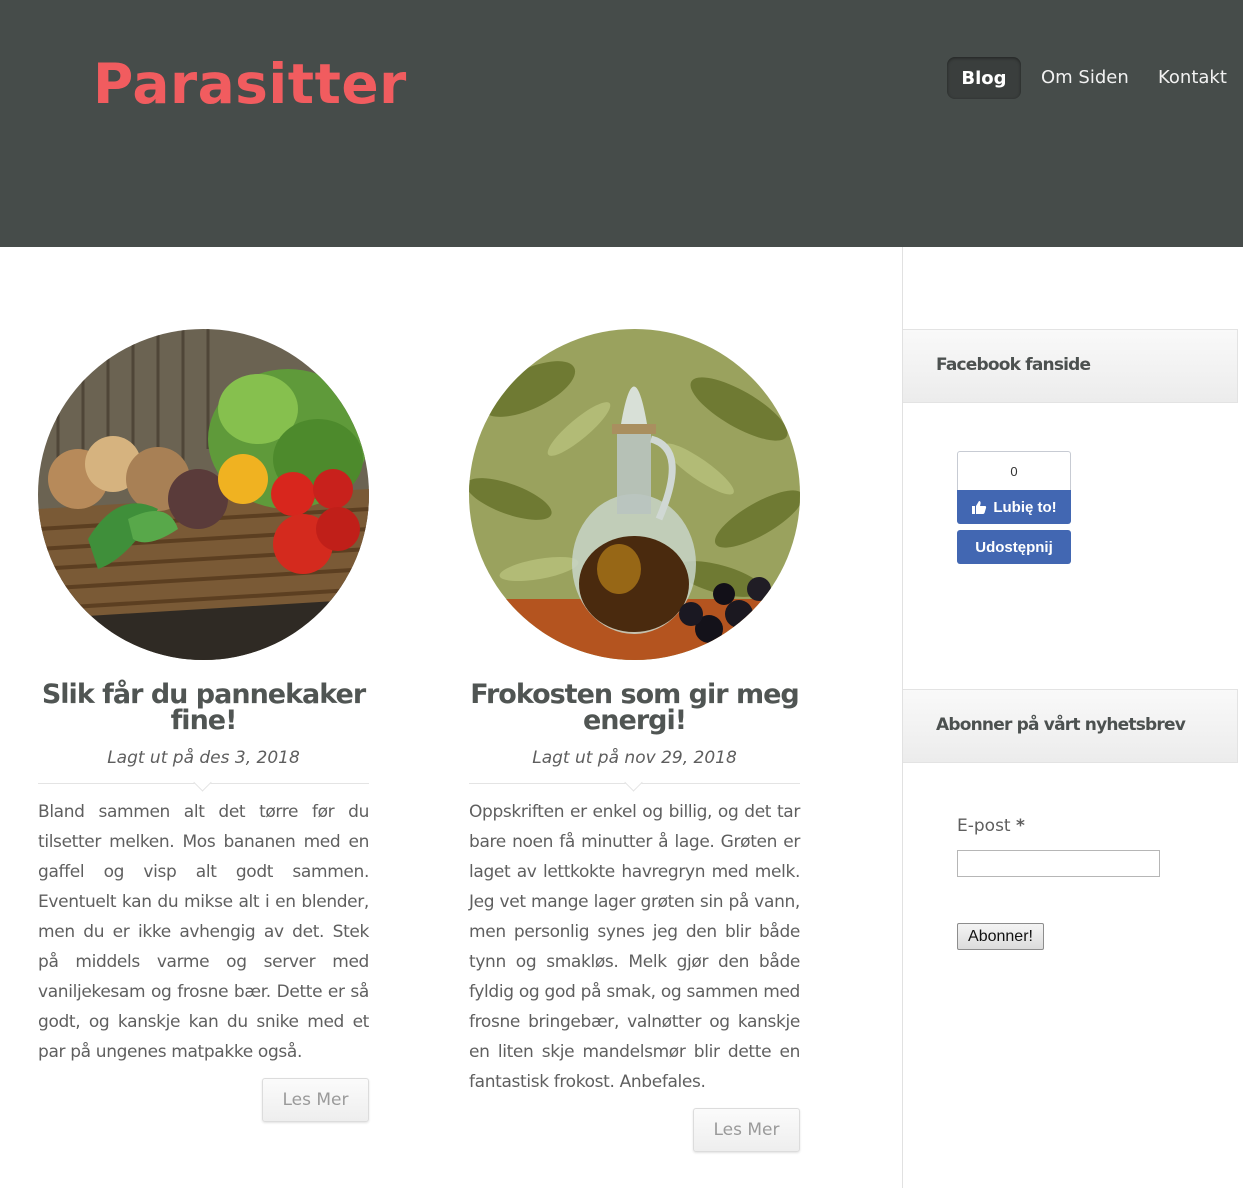 The height and width of the screenshot is (1188, 1243). Describe the element at coordinates (634, 758) in the screenshot. I see `post-date: Lagt ut på nov 29, 2018` at that location.